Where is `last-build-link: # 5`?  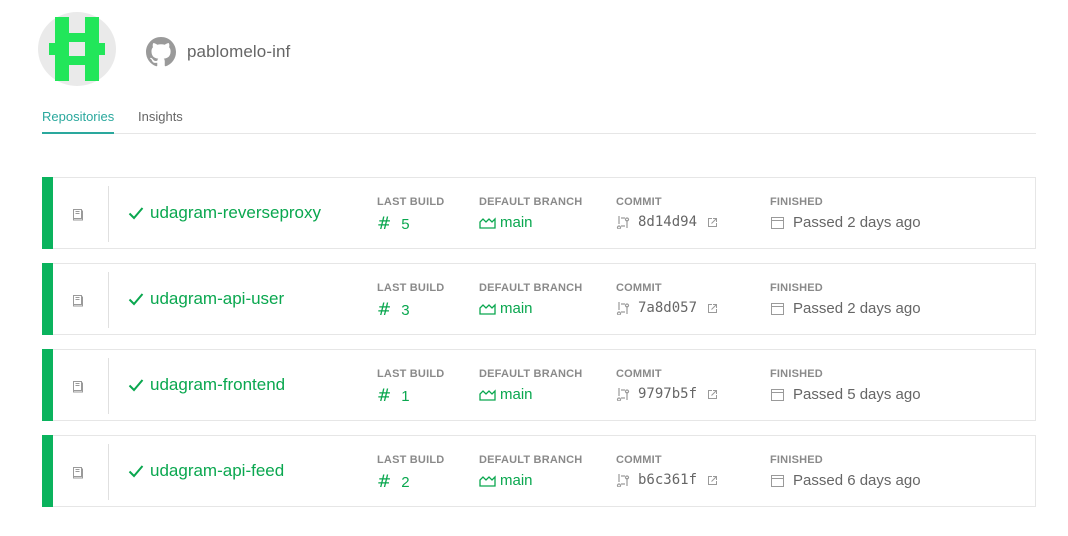 last-build-link: # 5 is located at coordinates (410, 224).